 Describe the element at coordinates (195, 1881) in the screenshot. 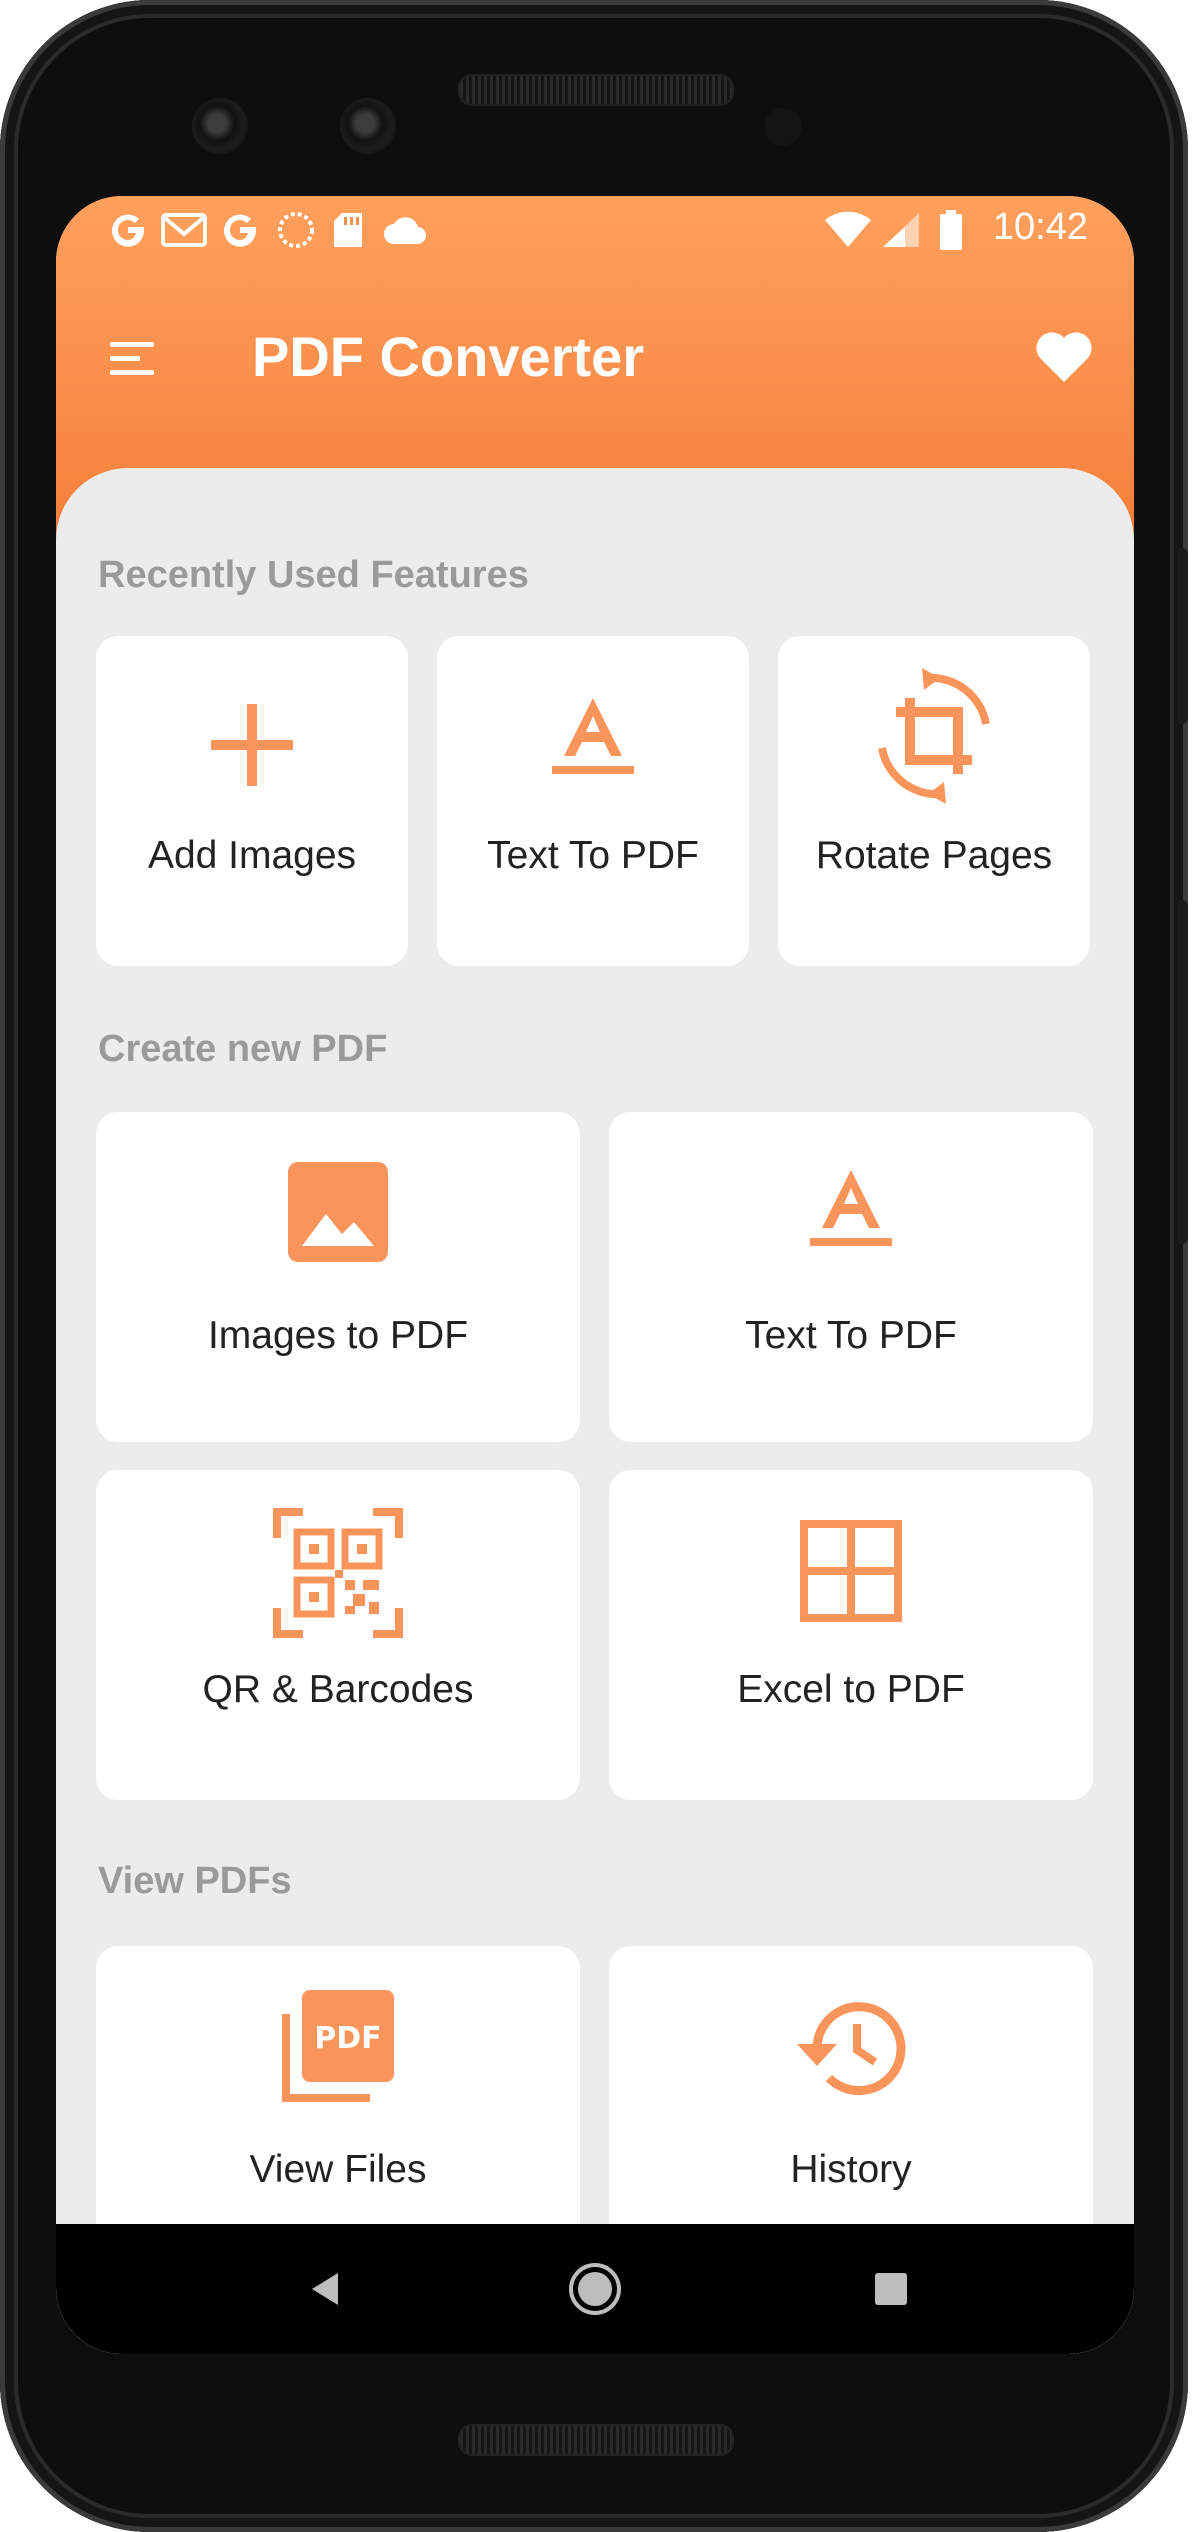

I see `section-title-view: View PDFs` at that location.